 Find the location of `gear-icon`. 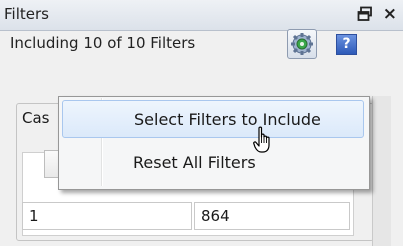

gear-icon is located at coordinates (302, 44).